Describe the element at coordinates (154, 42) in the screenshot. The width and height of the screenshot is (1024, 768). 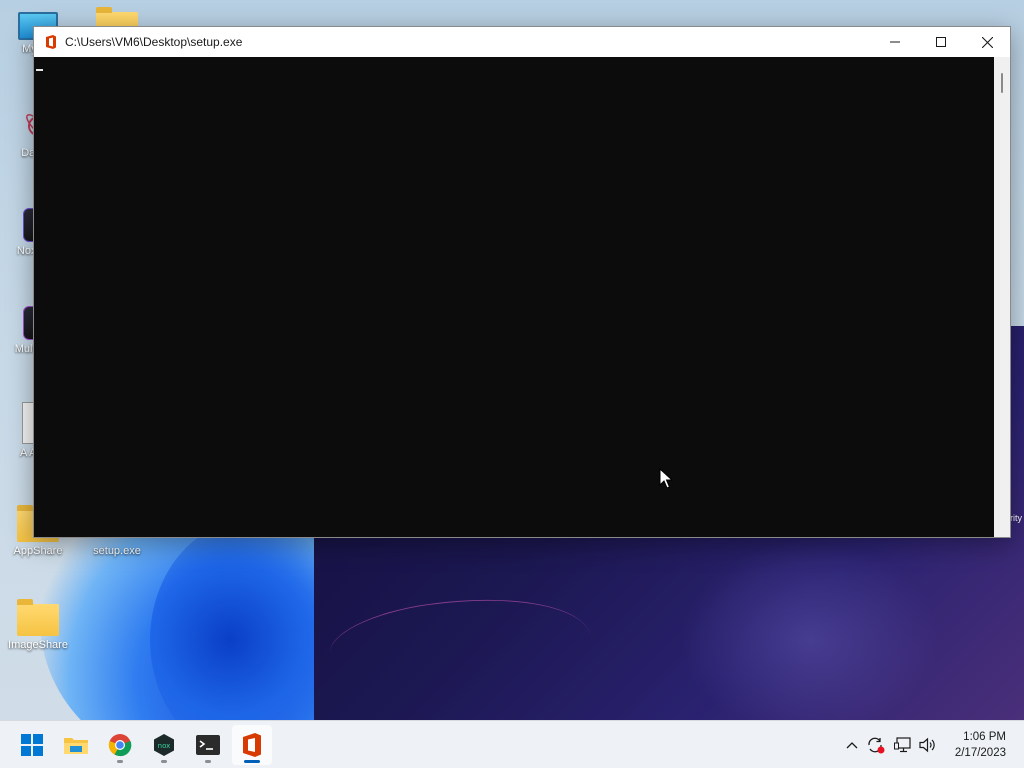
I see `window-title: C:\Users\VM6\Desktop\setup.exe` at that location.